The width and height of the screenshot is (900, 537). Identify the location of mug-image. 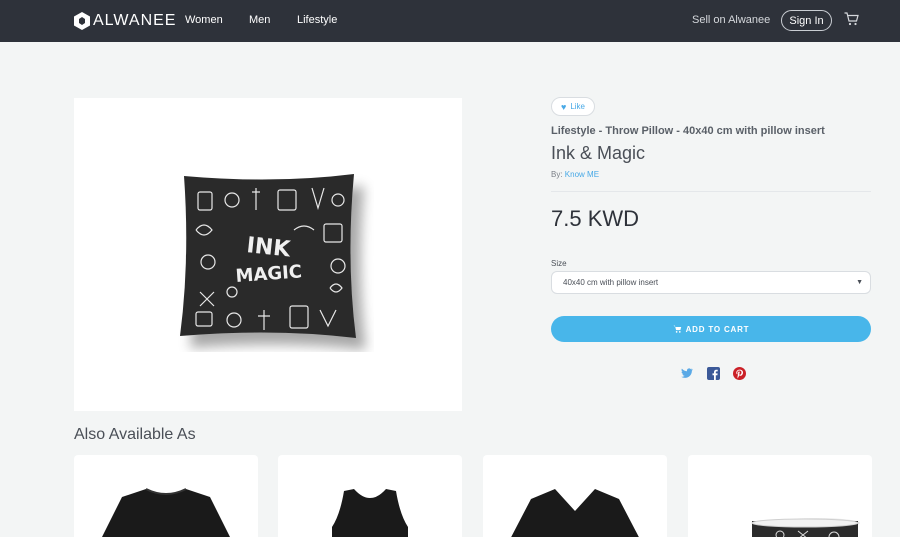
(805, 527).